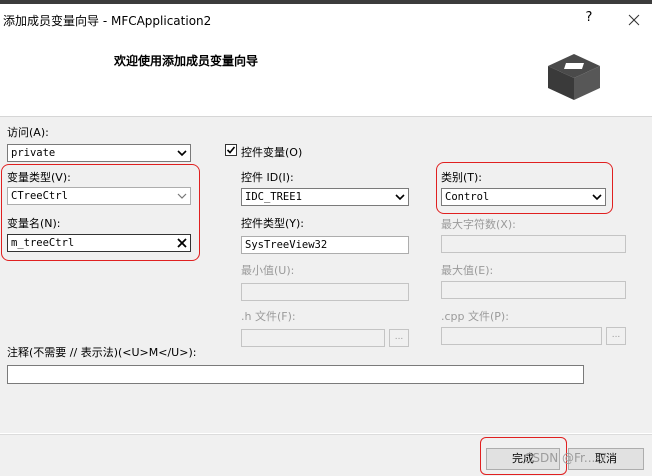  What do you see at coordinates (186, 61) in the screenshot?
I see `wizard-heading: 欢迎使用添加成员变量向导` at bounding box center [186, 61].